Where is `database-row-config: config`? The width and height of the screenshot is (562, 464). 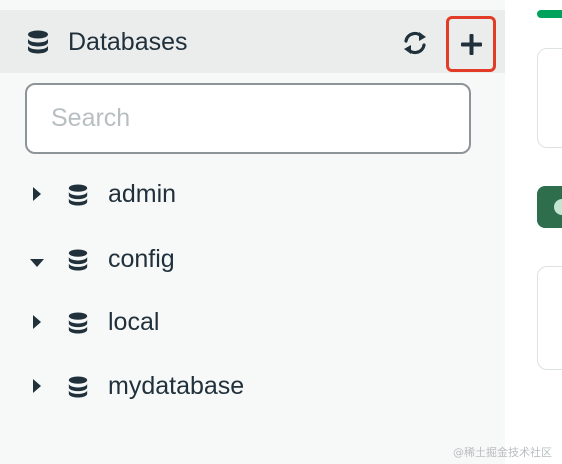 database-row-config: config is located at coordinates (252, 260).